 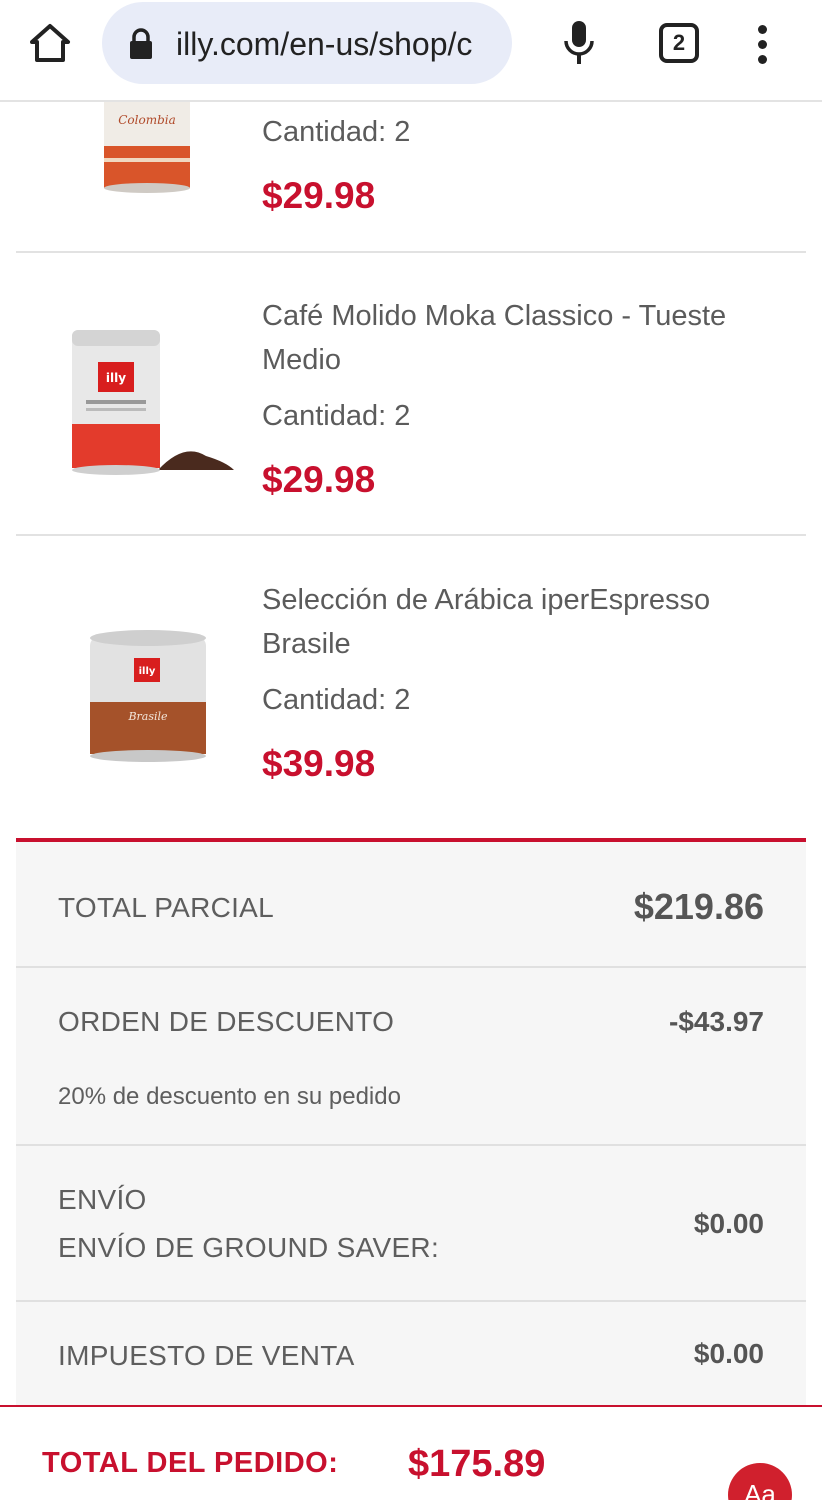 What do you see at coordinates (762, 44) in the screenshot?
I see `more-options-button` at bounding box center [762, 44].